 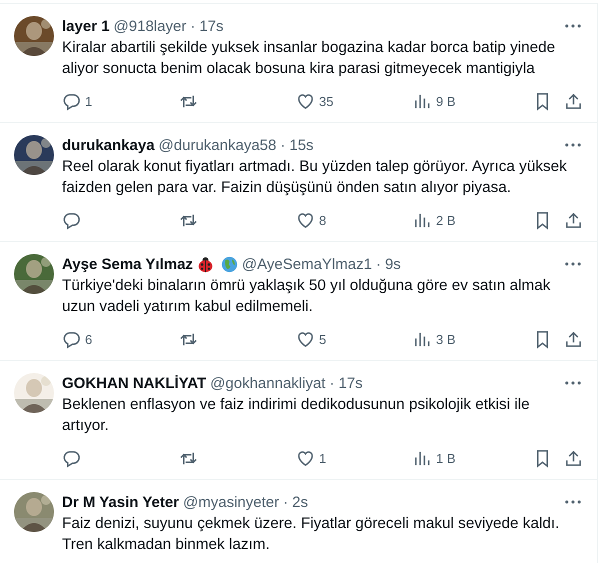 I want to click on post-text: Reel olarak konut fiyatları artmadı. Bu yüzden talep görüyor. Ayrıca yüksek faizden gelen para var. Faizin düşüşünü önden satın alıyor piyasa., so click(x=315, y=177).